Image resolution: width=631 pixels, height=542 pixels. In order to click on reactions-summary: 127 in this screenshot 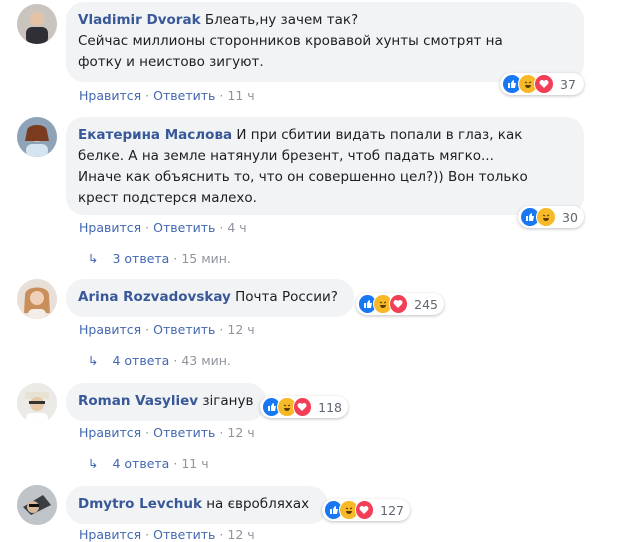, I will do `click(366, 510)`.